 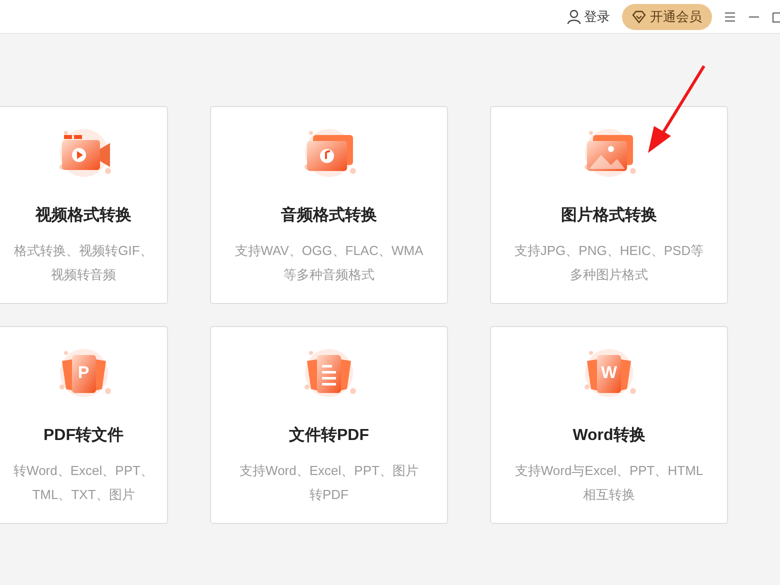 What do you see at coordinates (84, 471) in the screenshot?
I see `card-description: 转Word、Excel、PPT、` at bounding box center [84, 471].